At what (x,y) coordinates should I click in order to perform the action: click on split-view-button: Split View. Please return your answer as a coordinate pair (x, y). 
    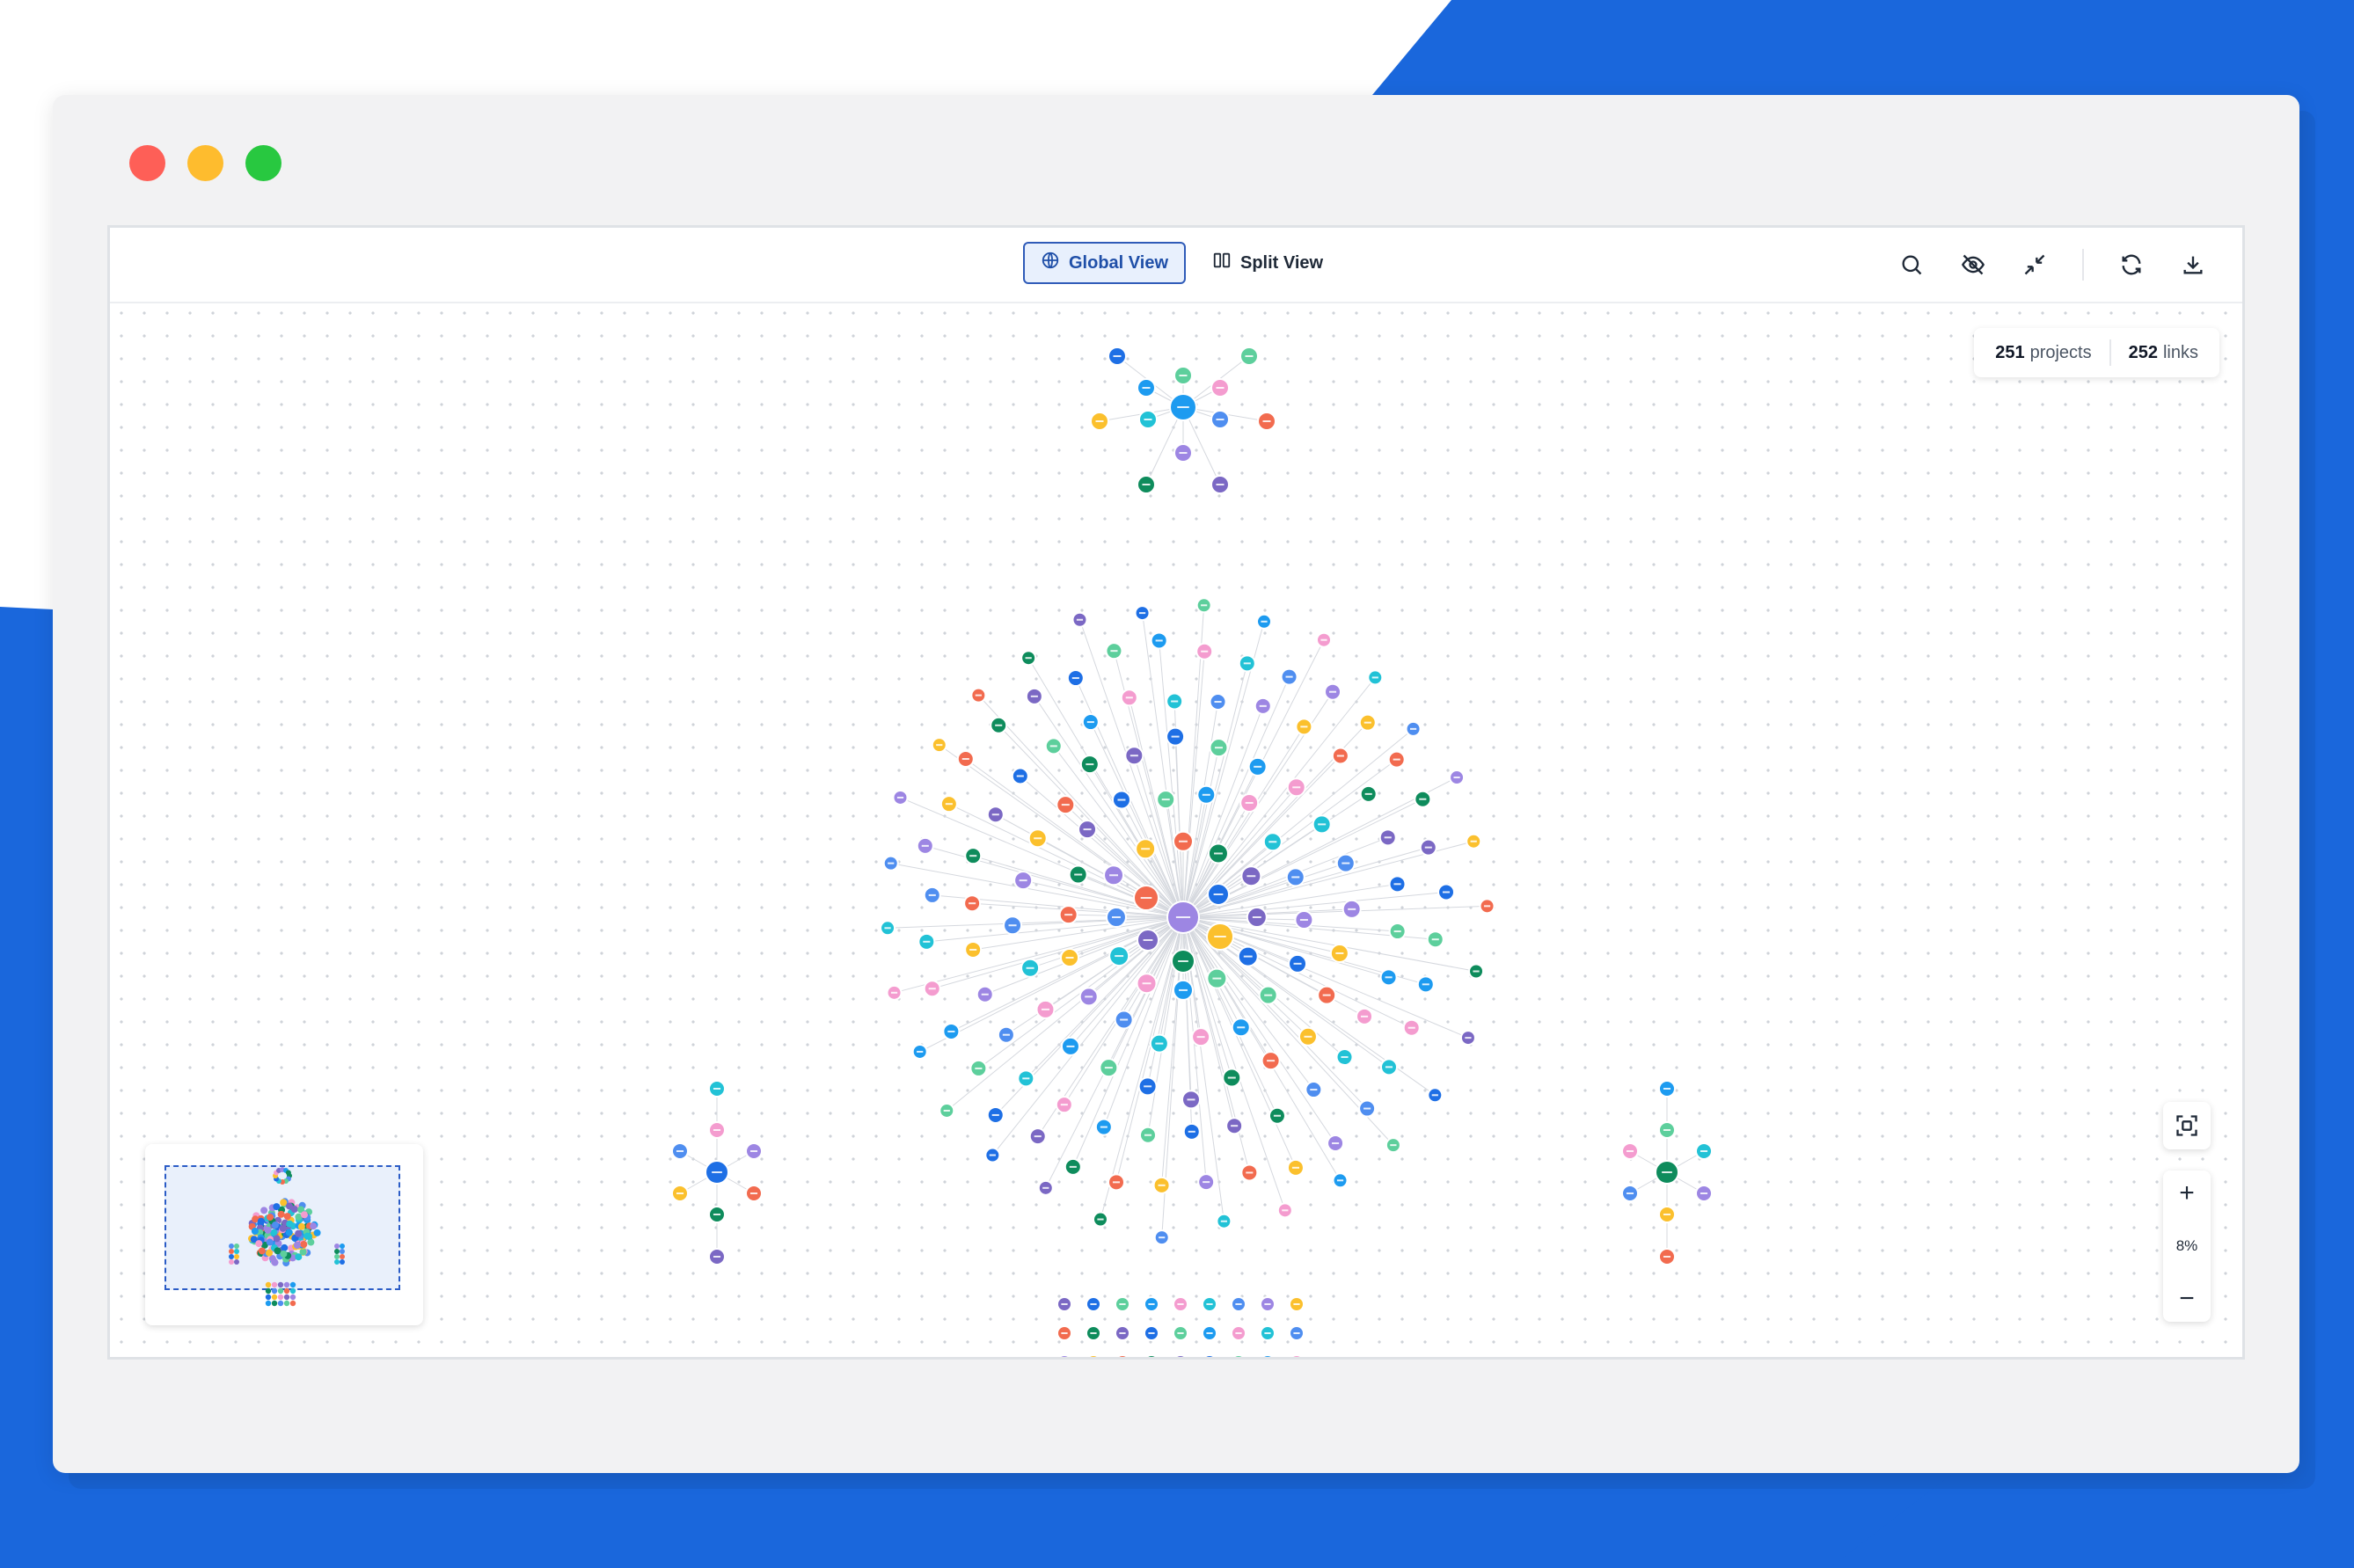
    Looking at the image, I should click on (1268, 263).